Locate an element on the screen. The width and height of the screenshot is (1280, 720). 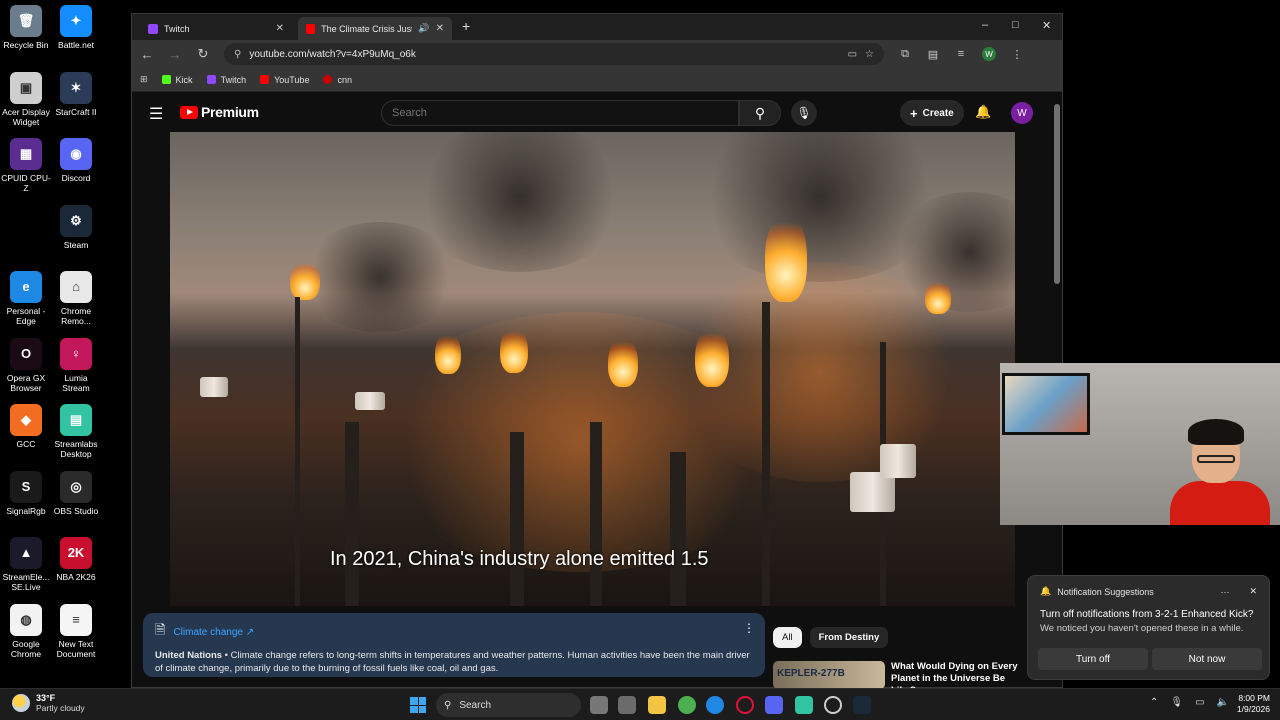
desktop-icon-label: Streamlabs Desktop is located at coordinates (76, 449).